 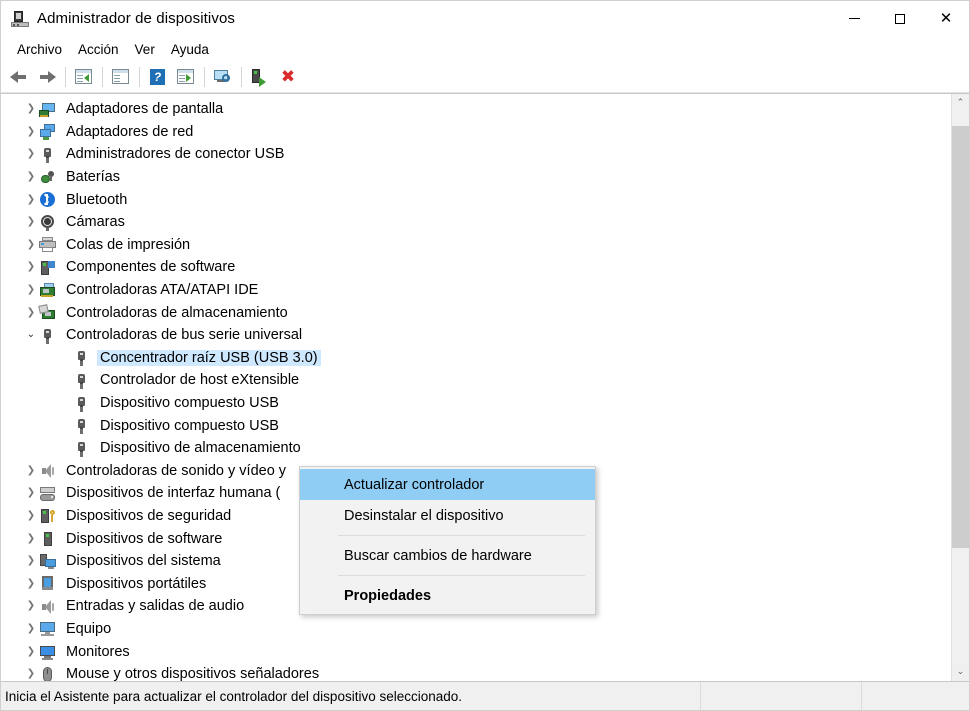 I want to click on toolbar: ? ✖, so click(x=485, y=77).